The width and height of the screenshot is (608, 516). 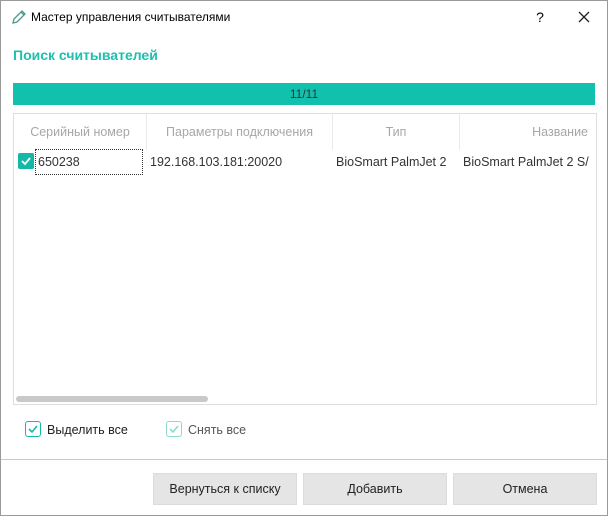 I want to click on select-all-label: Выделить все, so click(x=87, y=430).